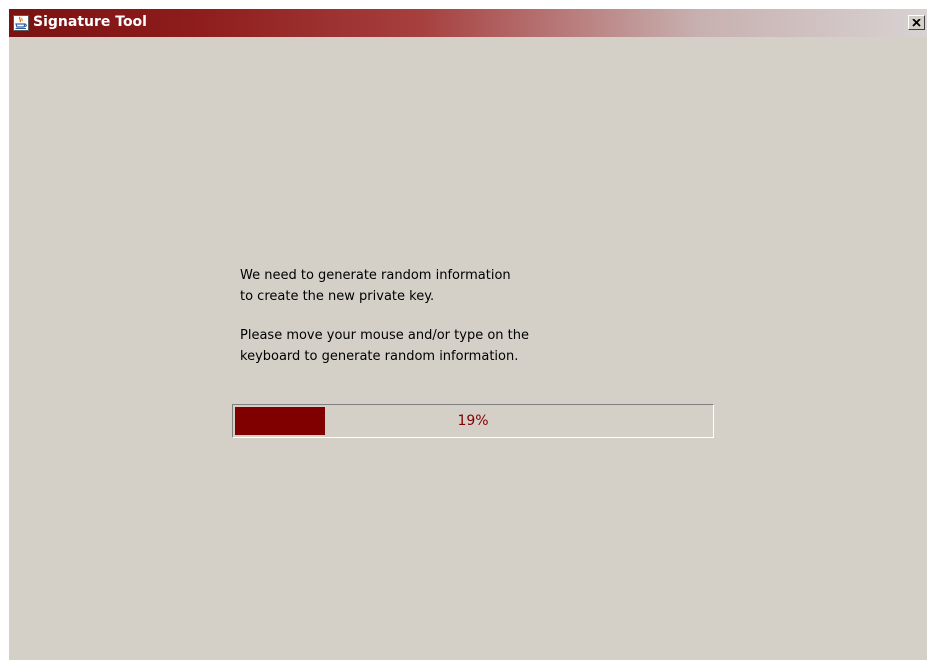 This screenshot has width=927, height=660. What do you see at coordinates (337, 296) in the screenshot?
I see `message-line-2: to create the new private key.` at bounding box center [337, 296].